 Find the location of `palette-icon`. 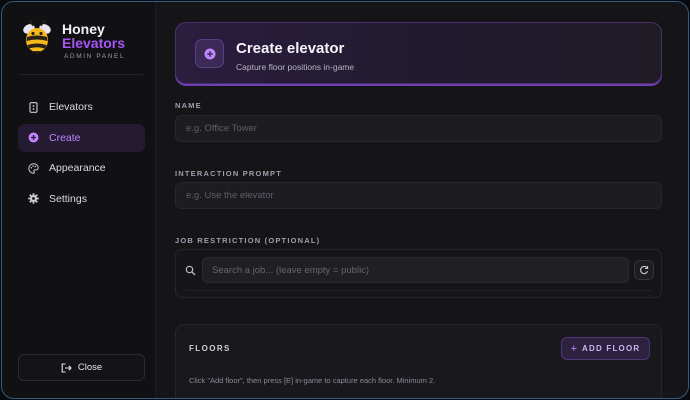

palette-icon is located at coordinates (33, 168).